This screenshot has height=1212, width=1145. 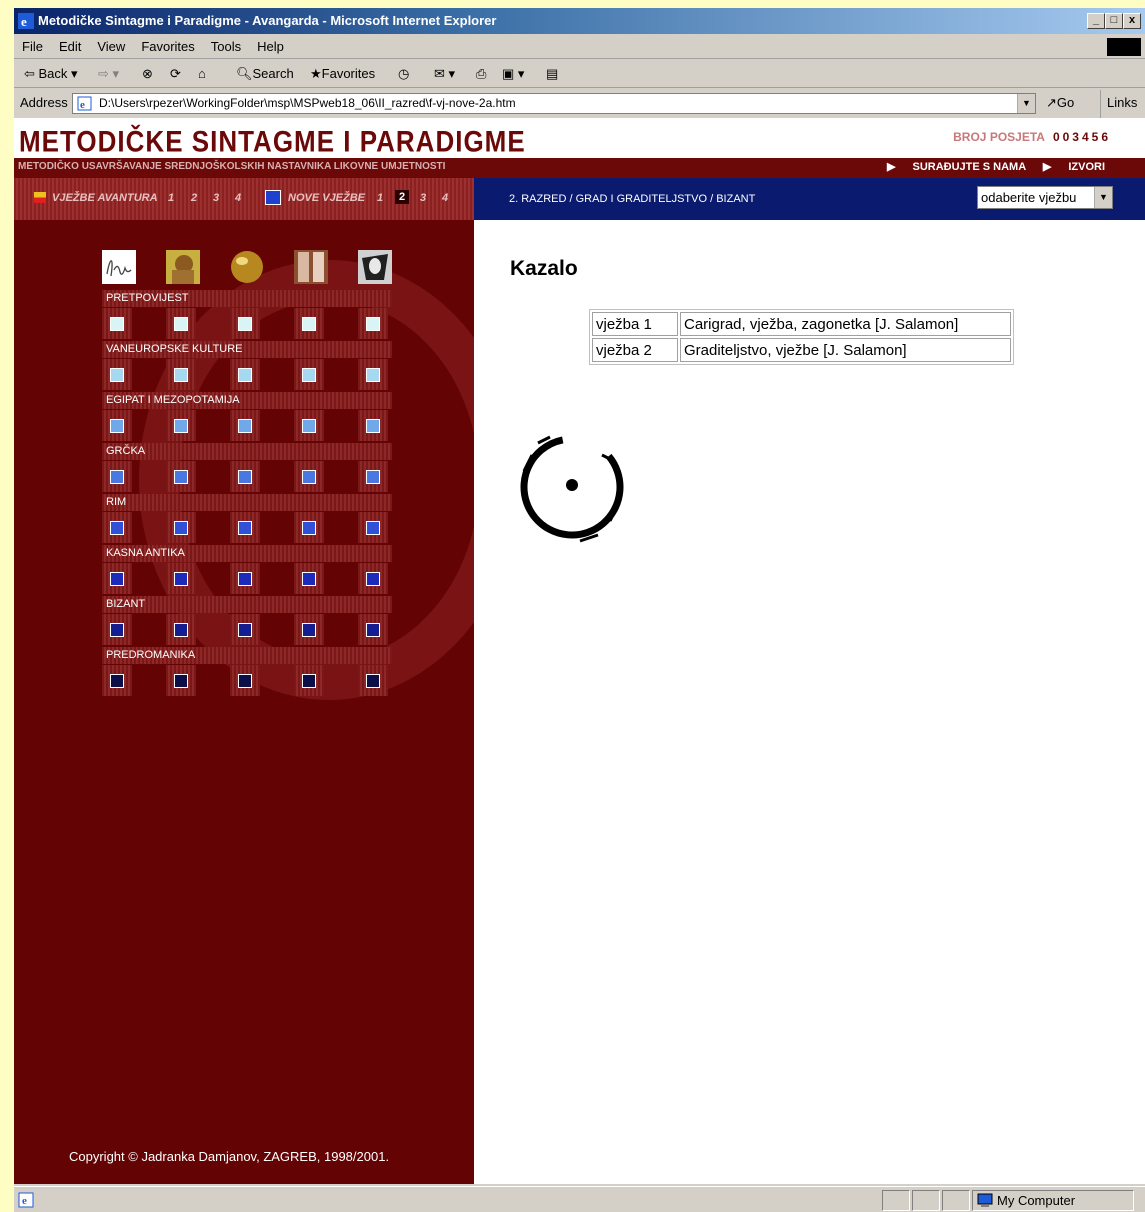 I want to click on address-dropdown-icon: ▼, so click(x=1026, y=103).